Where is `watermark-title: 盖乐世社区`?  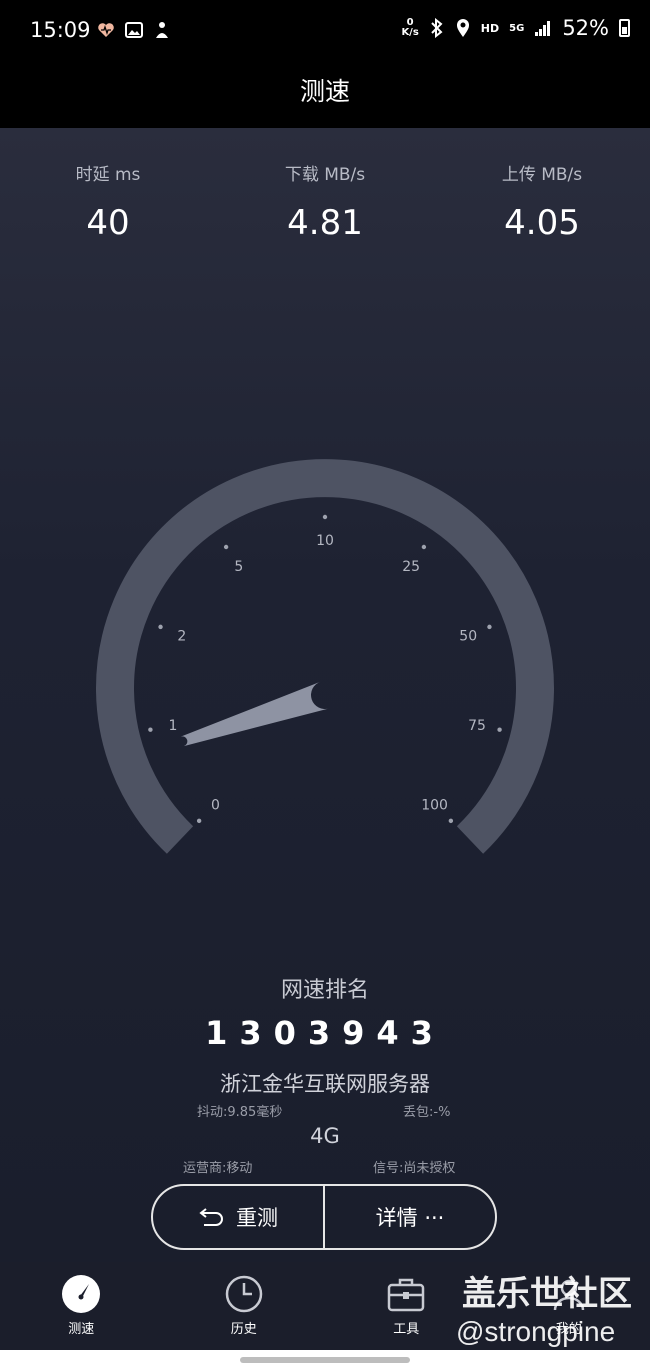 watermark-title: 盖乐世社区 is located at coordinates (547, 1294).